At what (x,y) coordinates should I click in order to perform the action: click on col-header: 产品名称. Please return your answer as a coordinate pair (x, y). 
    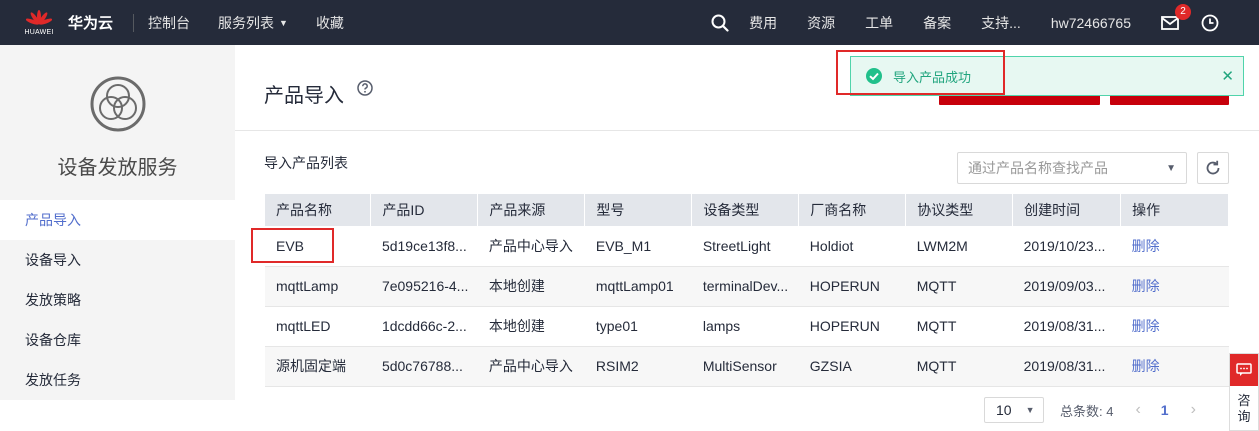
    Looking at the image, I should click on (318, 210).